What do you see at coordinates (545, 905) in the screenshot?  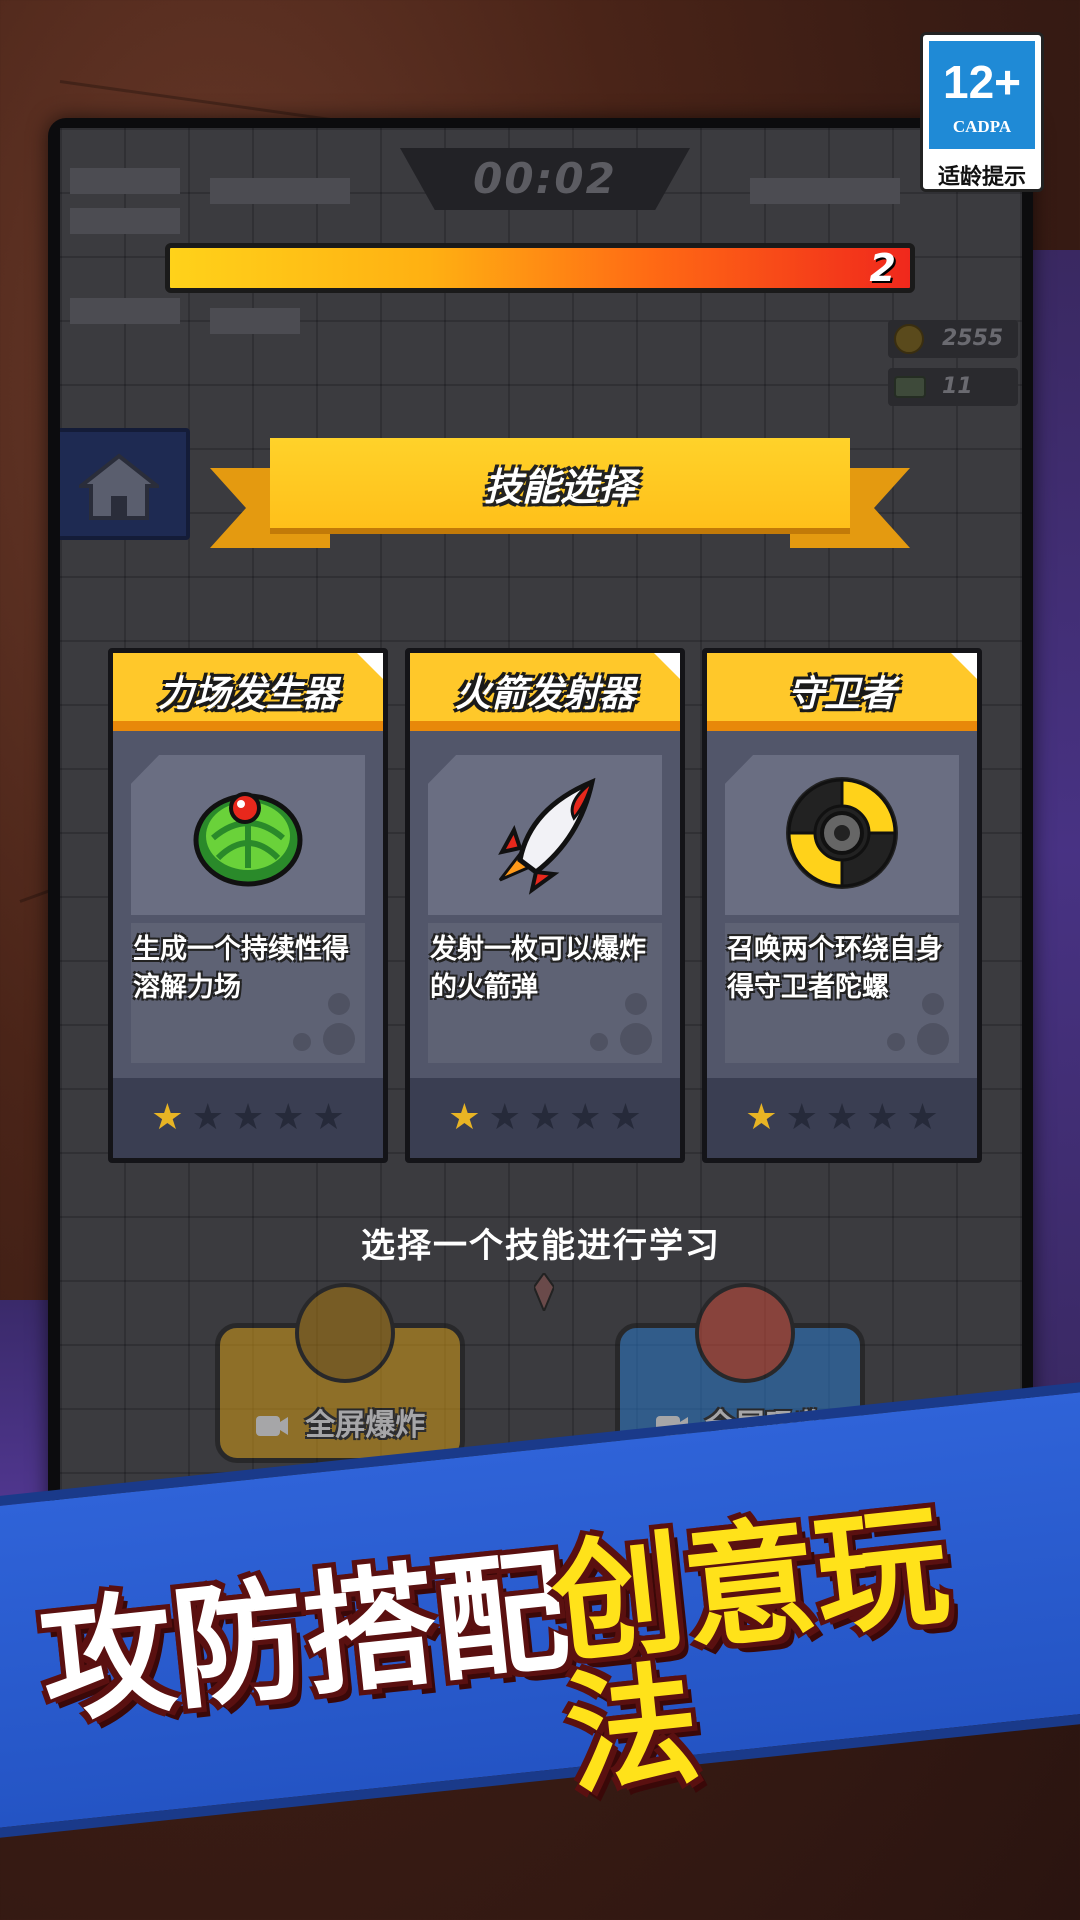 I see `skill-card-rocket-launcher: 火箭发射器 发射一枚可以爆炸的火箭弹 ★ ★ ★ ★ ★` at bounding box center [545, 905].